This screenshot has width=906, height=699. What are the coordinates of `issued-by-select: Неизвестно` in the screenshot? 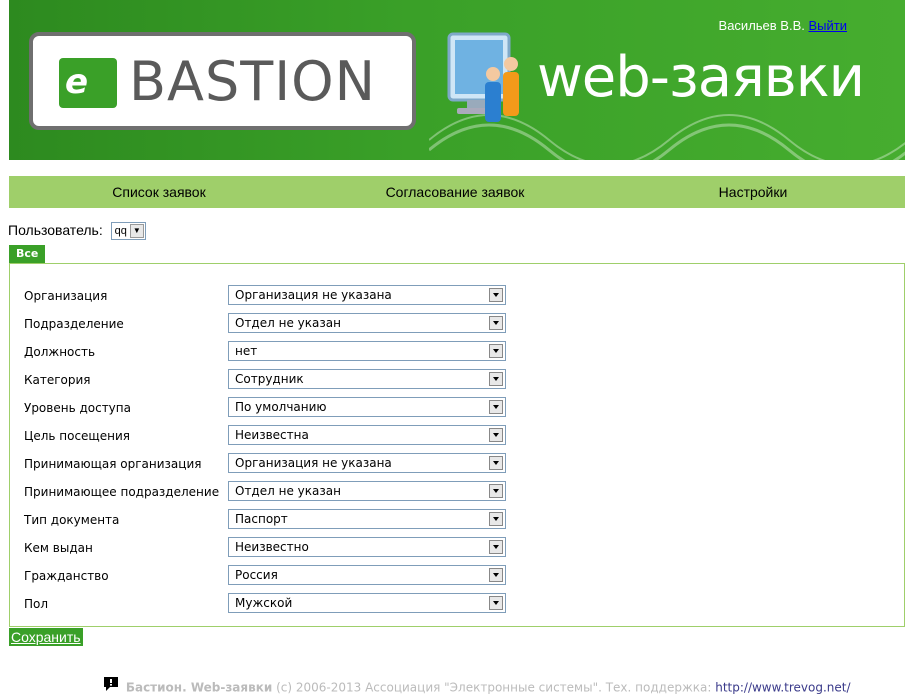 It's located at (367, 547).